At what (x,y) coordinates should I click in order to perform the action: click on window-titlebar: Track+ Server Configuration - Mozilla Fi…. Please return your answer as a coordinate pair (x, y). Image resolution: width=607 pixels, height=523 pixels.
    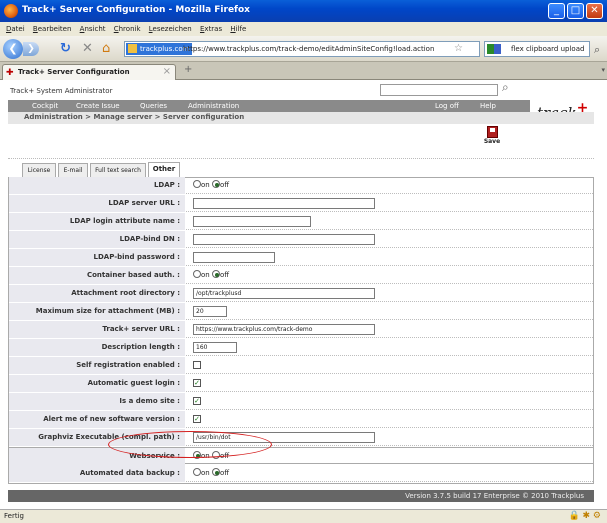
    Looking at the image, I should click on (303, 11).